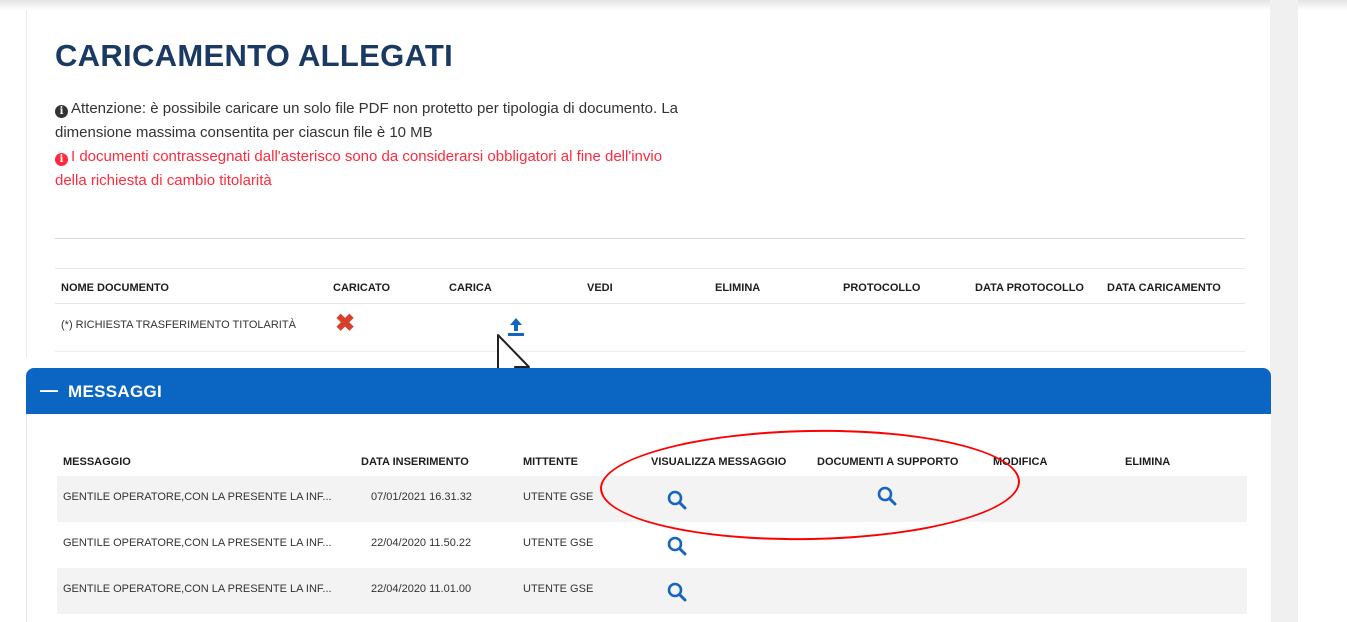 The image size is (1347, 622). What do you see at coordinates (254, 55) in the screenshot?
I see `page-title: CARICAMENTO ALLEGATI` at bounding box center [254, 55].